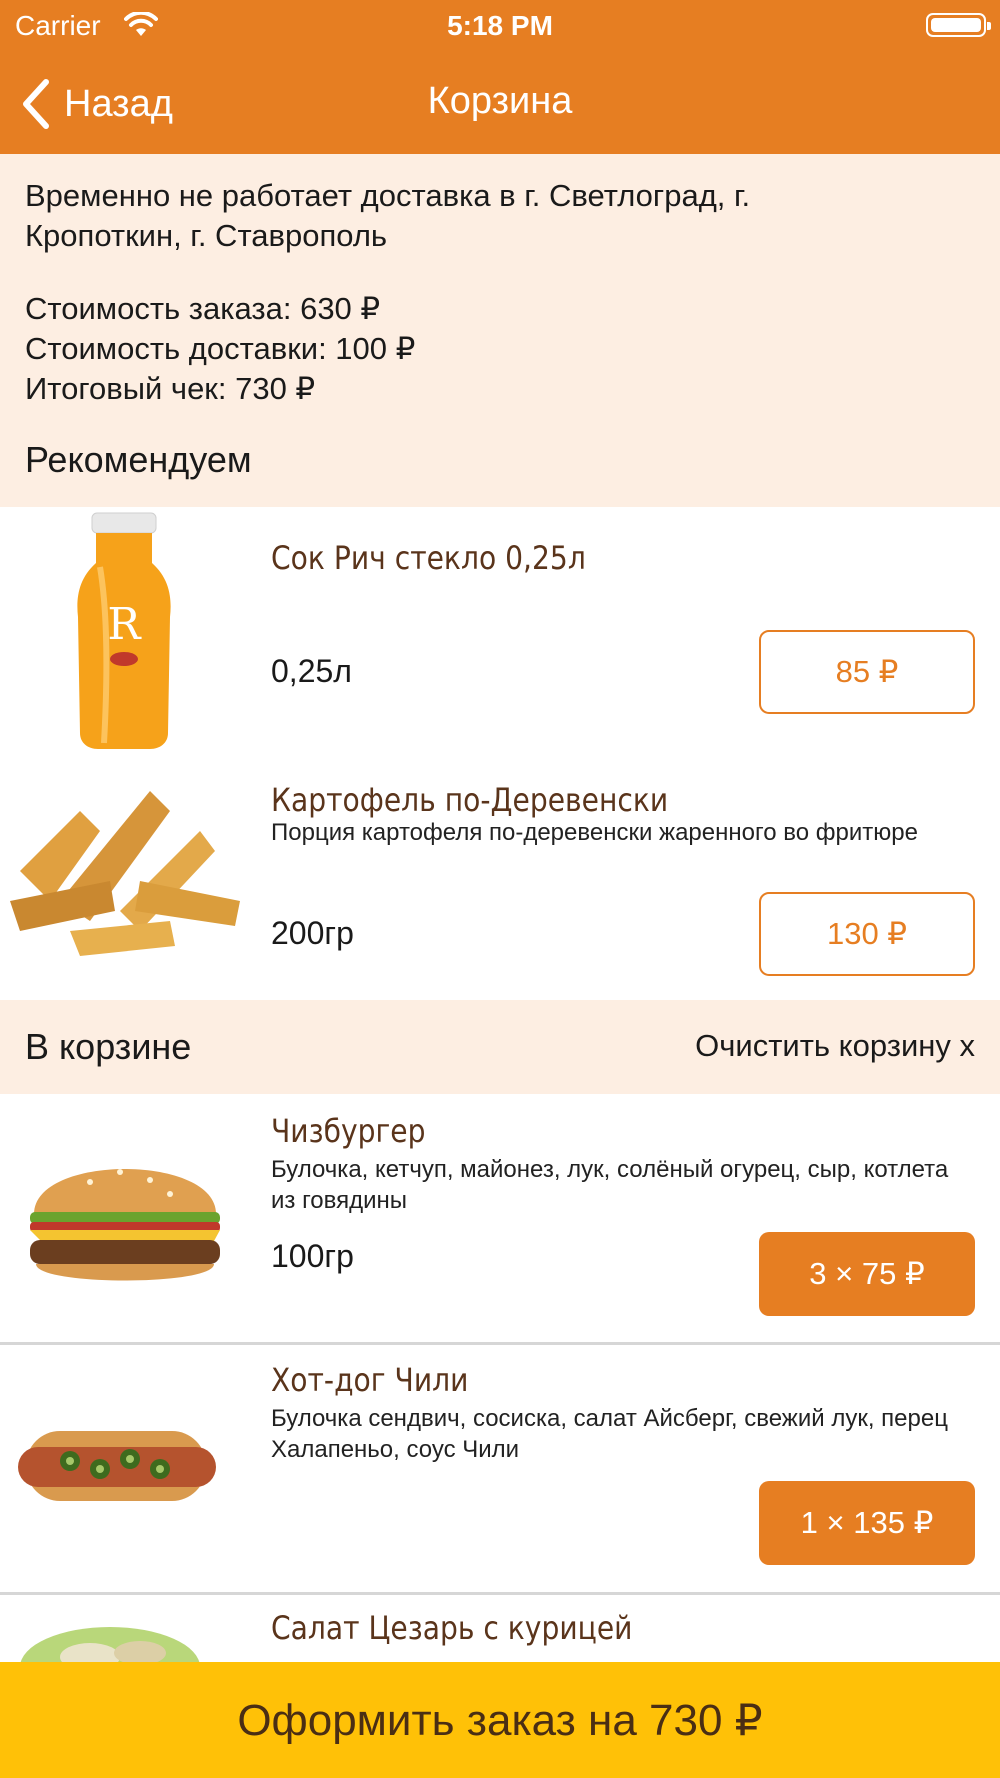 This screenshot has height=1778, width=1000. What do you see at coordinates (203, 308) in the screenshot?
I see `order-cost: Стоимость заказа: 630 ₽` at bounding box center [203, 308].